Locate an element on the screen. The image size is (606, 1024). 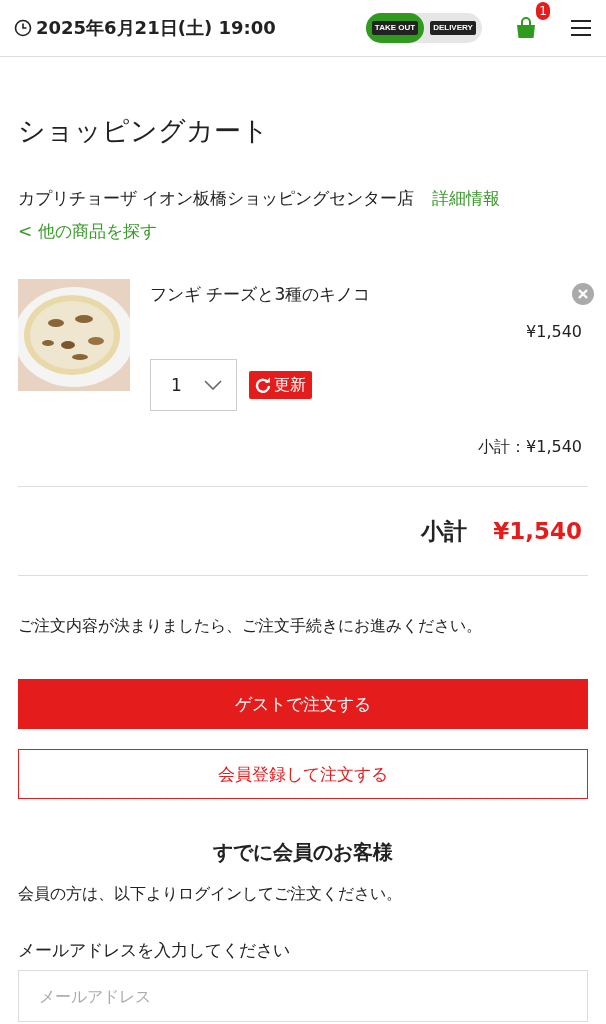
quantity-select: 1 is located at coordinates (193, 385).